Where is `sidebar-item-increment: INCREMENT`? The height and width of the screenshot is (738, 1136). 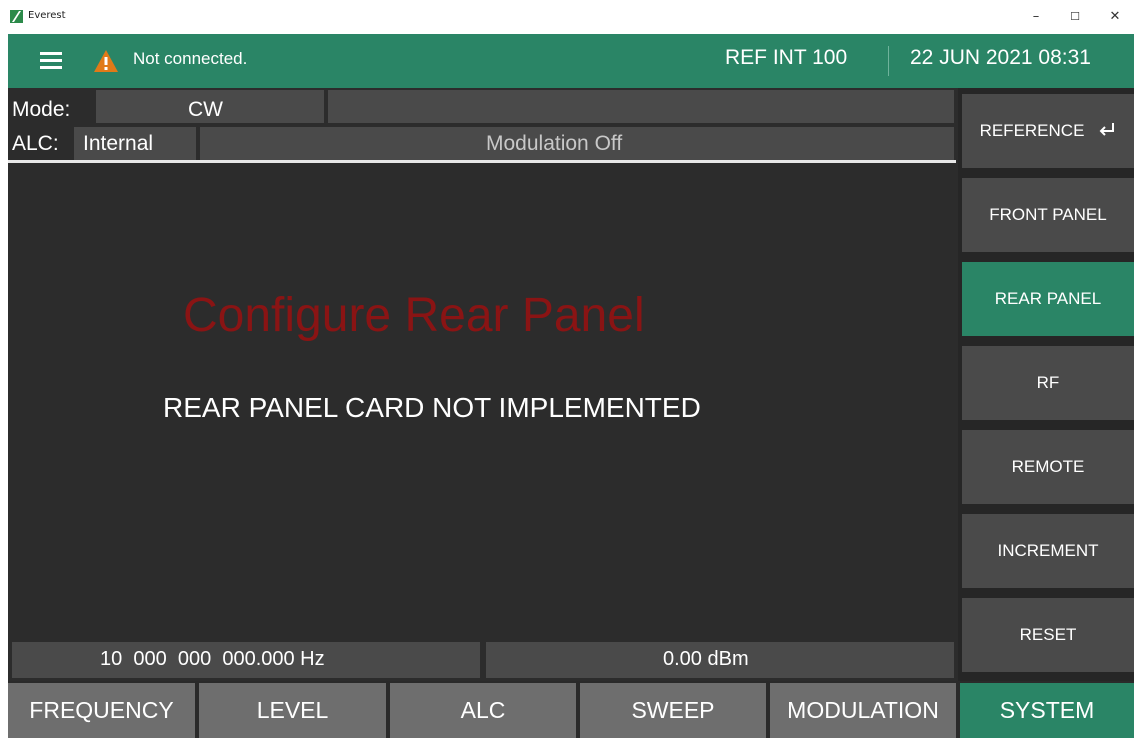 sidebar-item-increment: INCREMENT is located at coordinates (1048, 551).